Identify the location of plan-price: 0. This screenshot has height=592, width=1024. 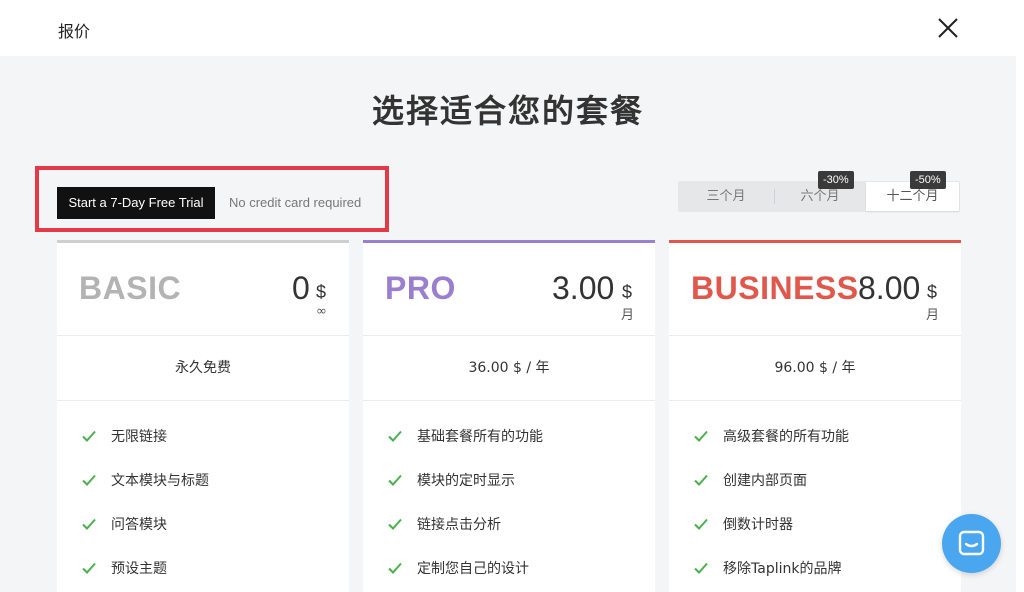
(301, 288).